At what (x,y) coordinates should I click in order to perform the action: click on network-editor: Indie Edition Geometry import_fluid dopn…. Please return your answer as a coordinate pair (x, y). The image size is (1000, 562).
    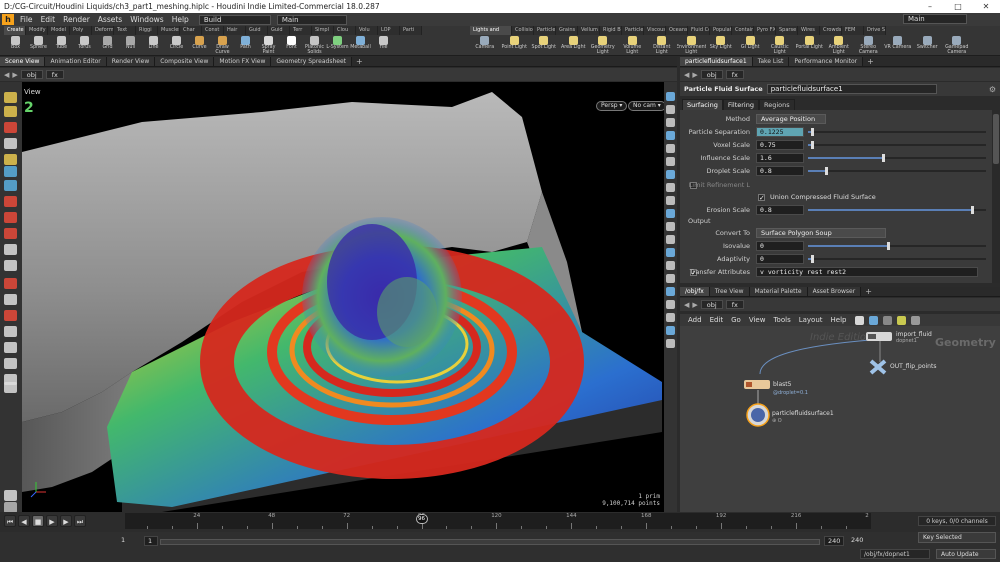
    Looking at the image, I should click on (840, 419).